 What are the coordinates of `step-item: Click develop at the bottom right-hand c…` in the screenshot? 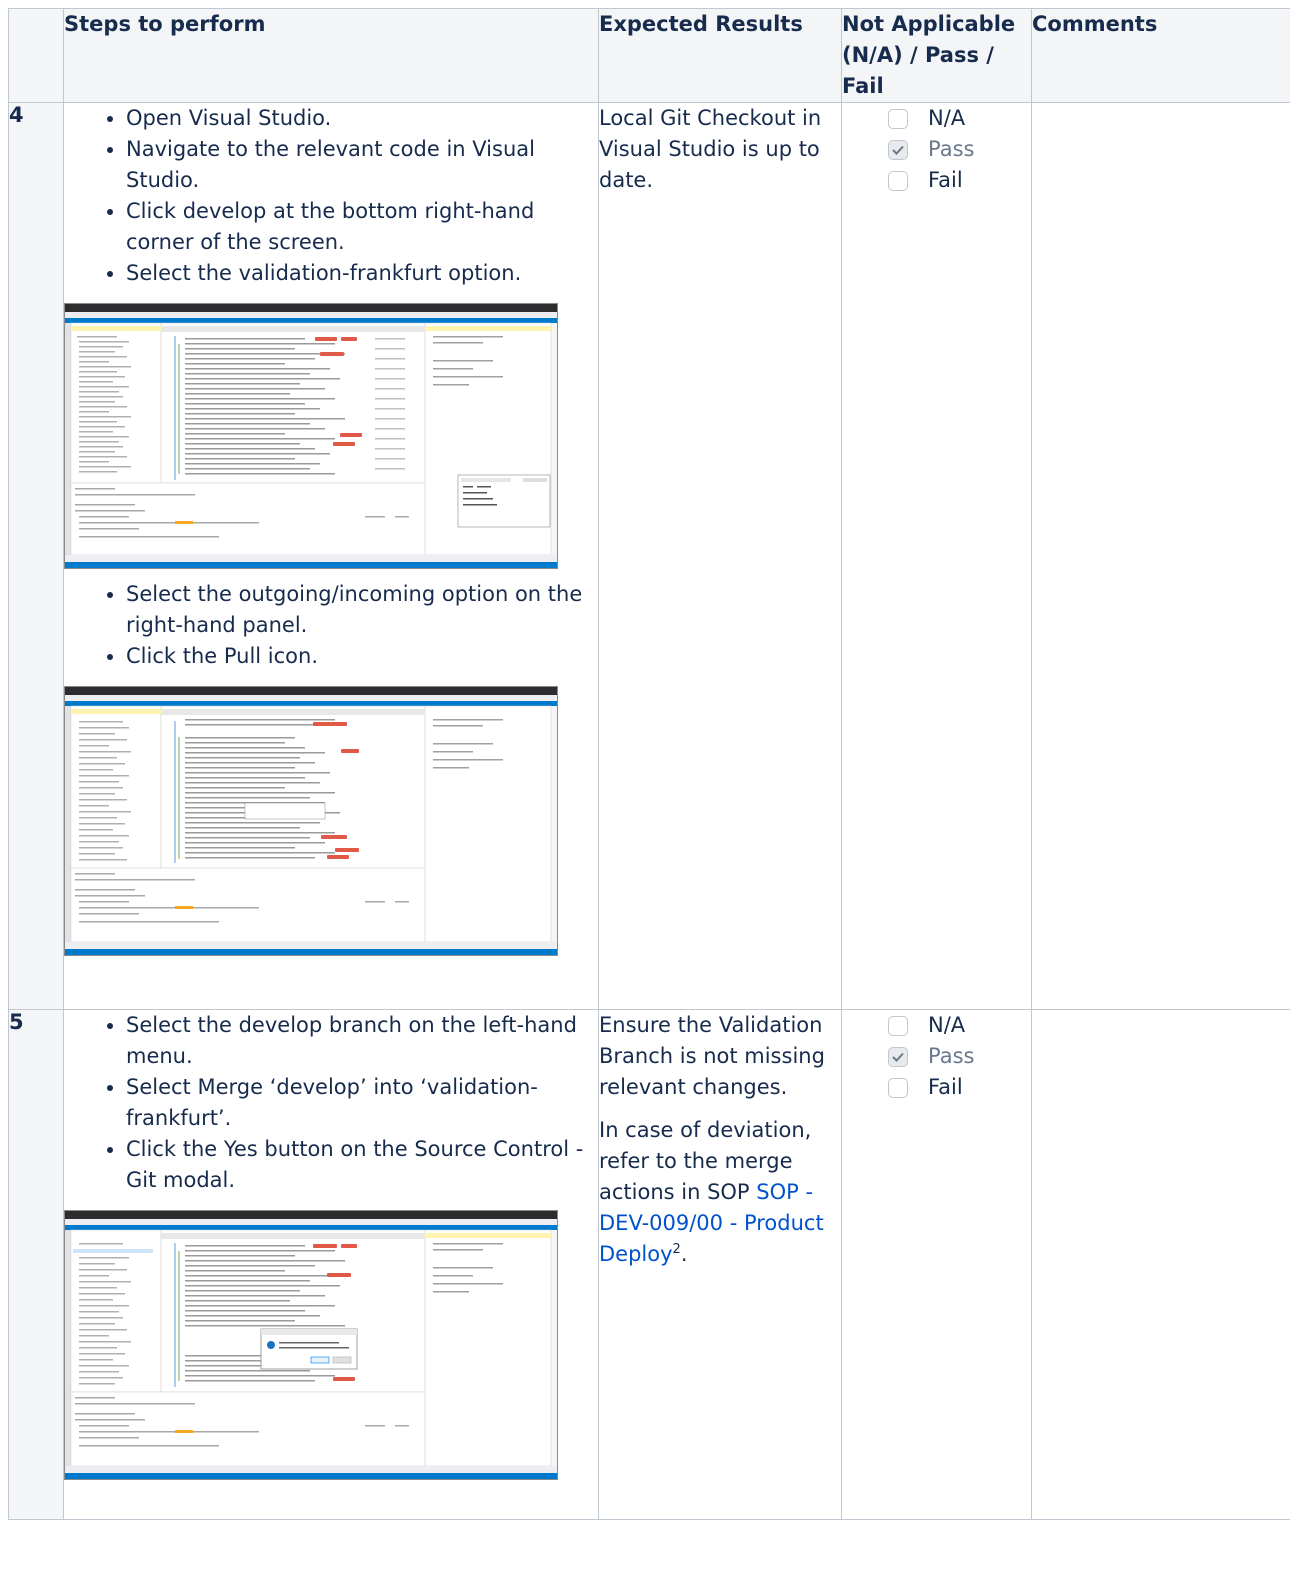 It's located at (362, 227).